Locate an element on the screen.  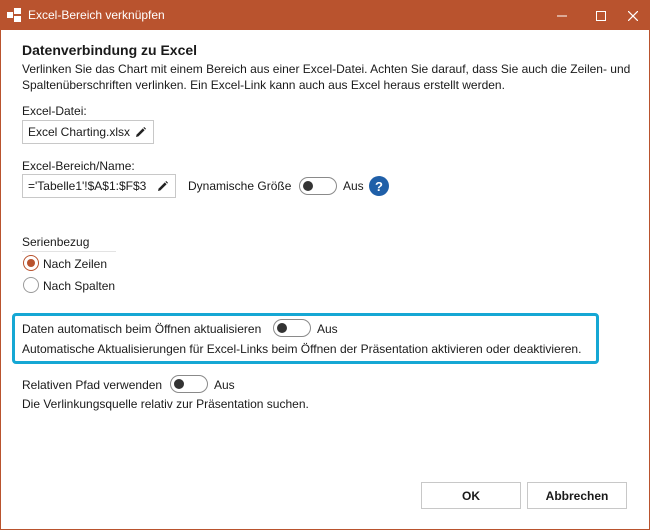
excel-file-value: Excel Charting.xlsx is located at coordinates (79, 132).